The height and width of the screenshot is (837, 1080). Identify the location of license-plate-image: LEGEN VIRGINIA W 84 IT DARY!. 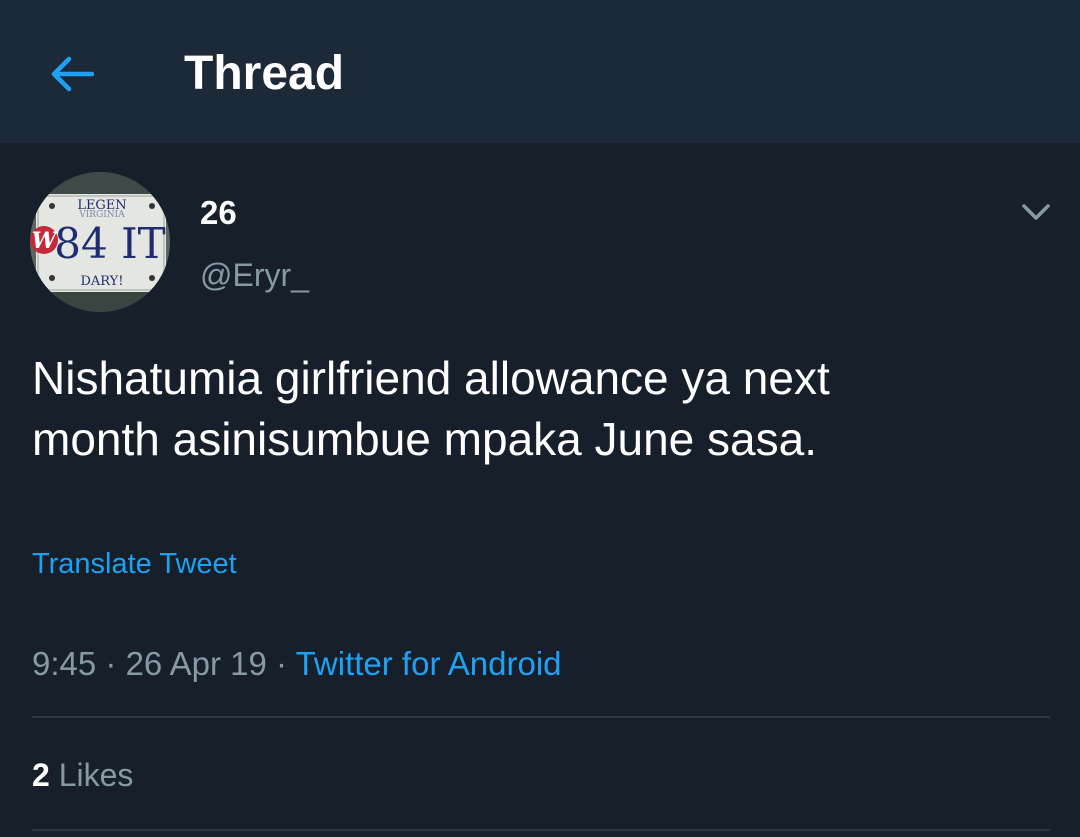
(100, 242).